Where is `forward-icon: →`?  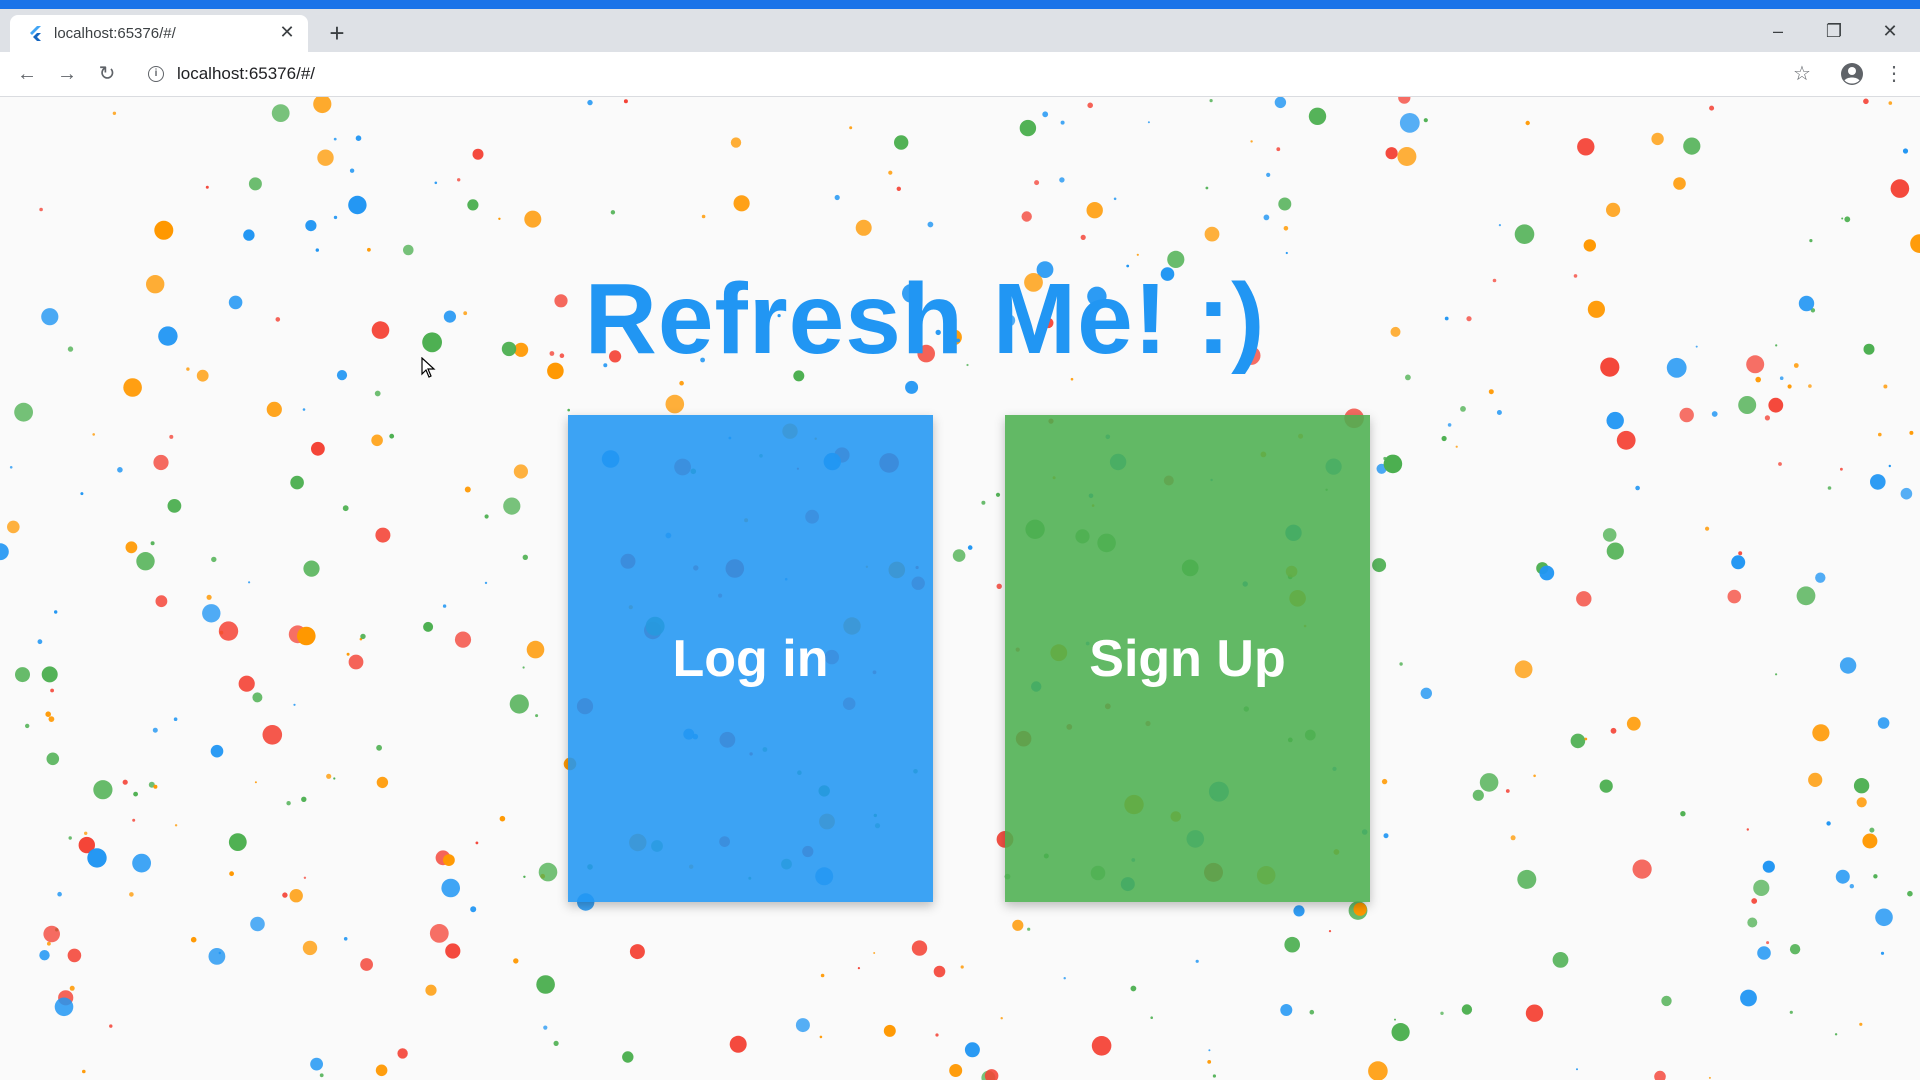
forward-icon: → is located at coordinates (67, 74).